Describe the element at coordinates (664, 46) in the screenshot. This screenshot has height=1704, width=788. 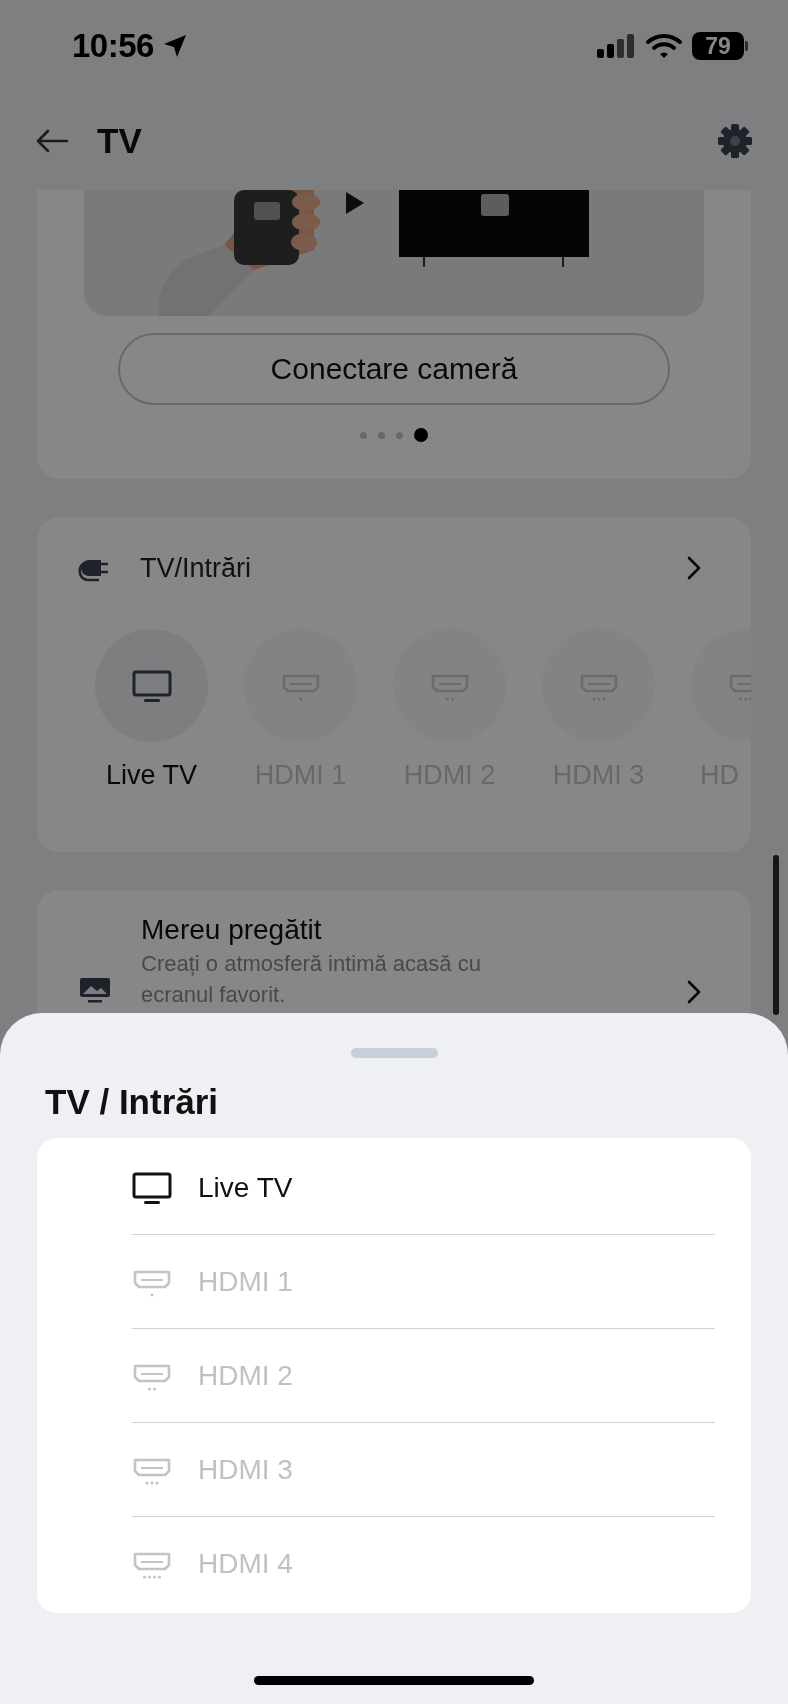
I see `wifi-icon` at that location.